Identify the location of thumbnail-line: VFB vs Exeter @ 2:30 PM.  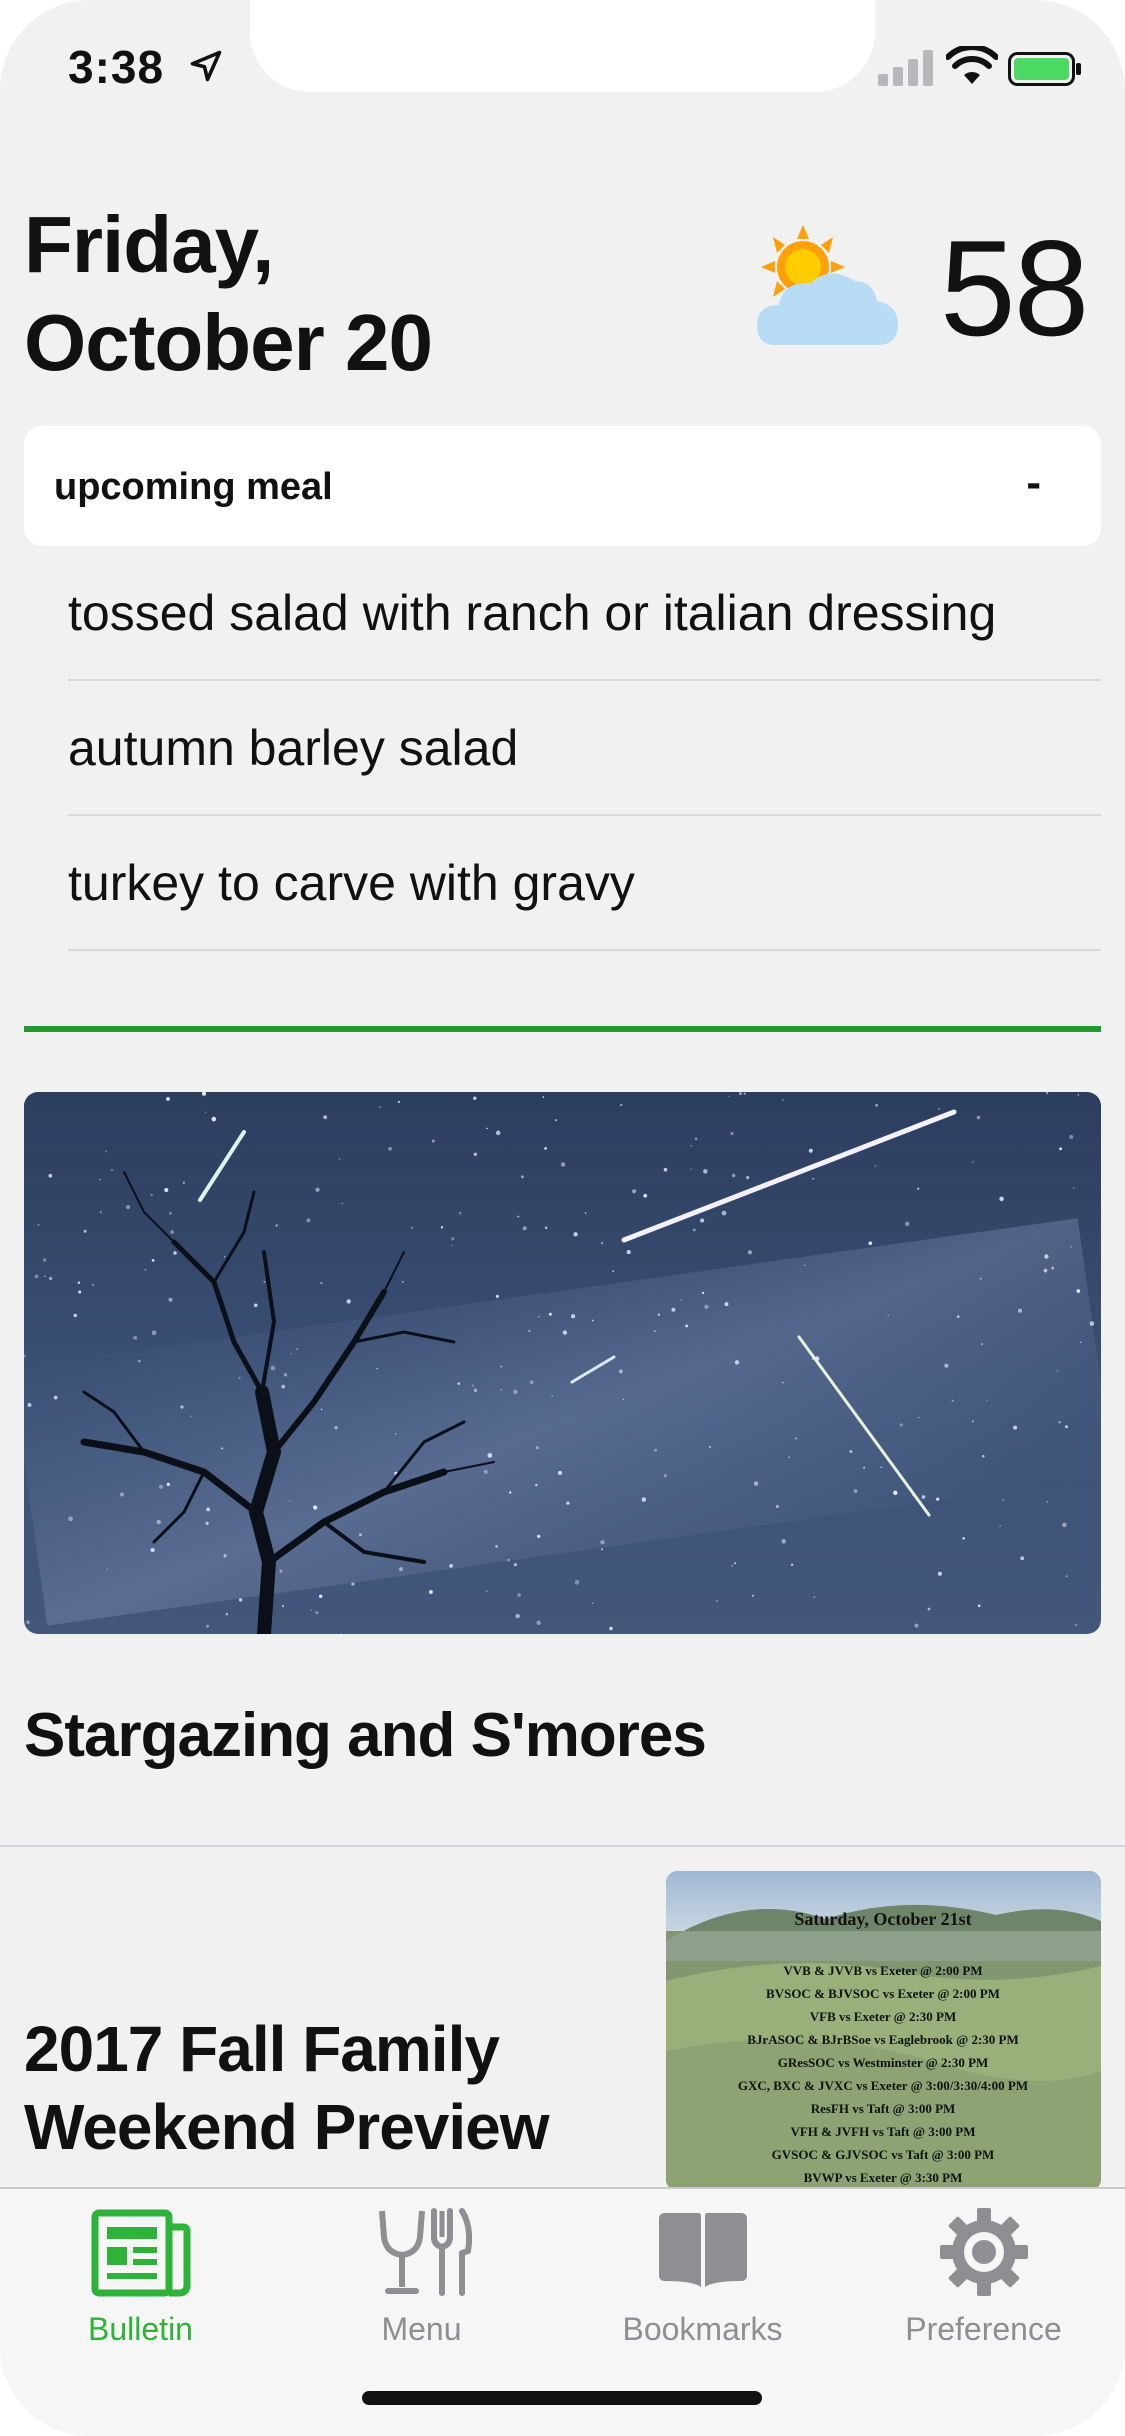
(883, 2016).